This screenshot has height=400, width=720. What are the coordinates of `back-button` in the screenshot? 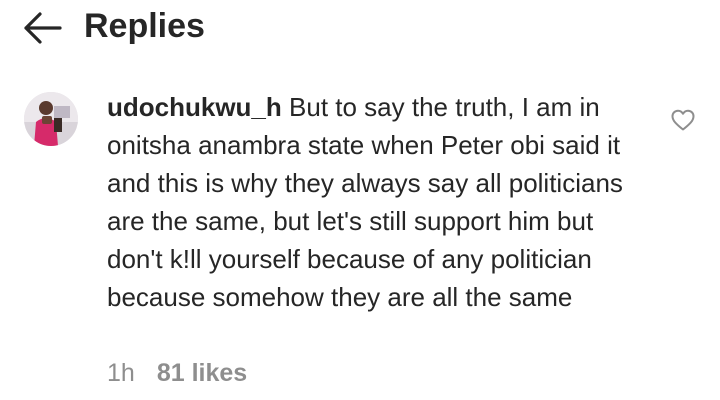 It's located at (42, 28).